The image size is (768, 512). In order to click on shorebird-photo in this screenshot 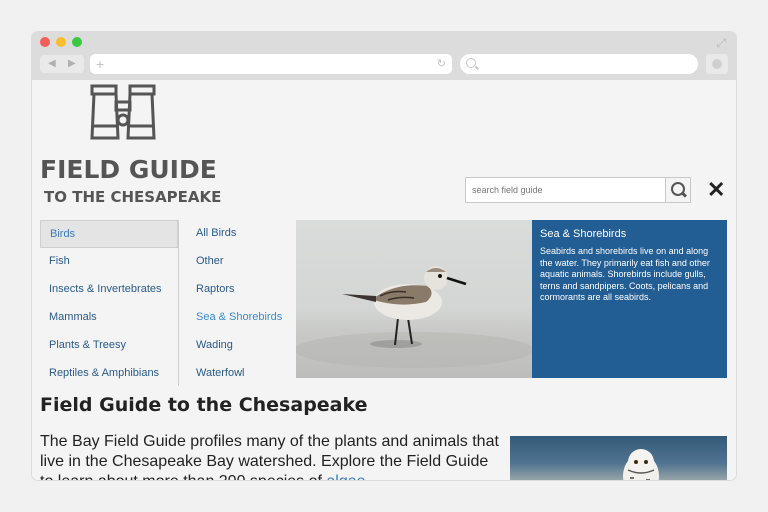, I will do `click(414, 299)`.